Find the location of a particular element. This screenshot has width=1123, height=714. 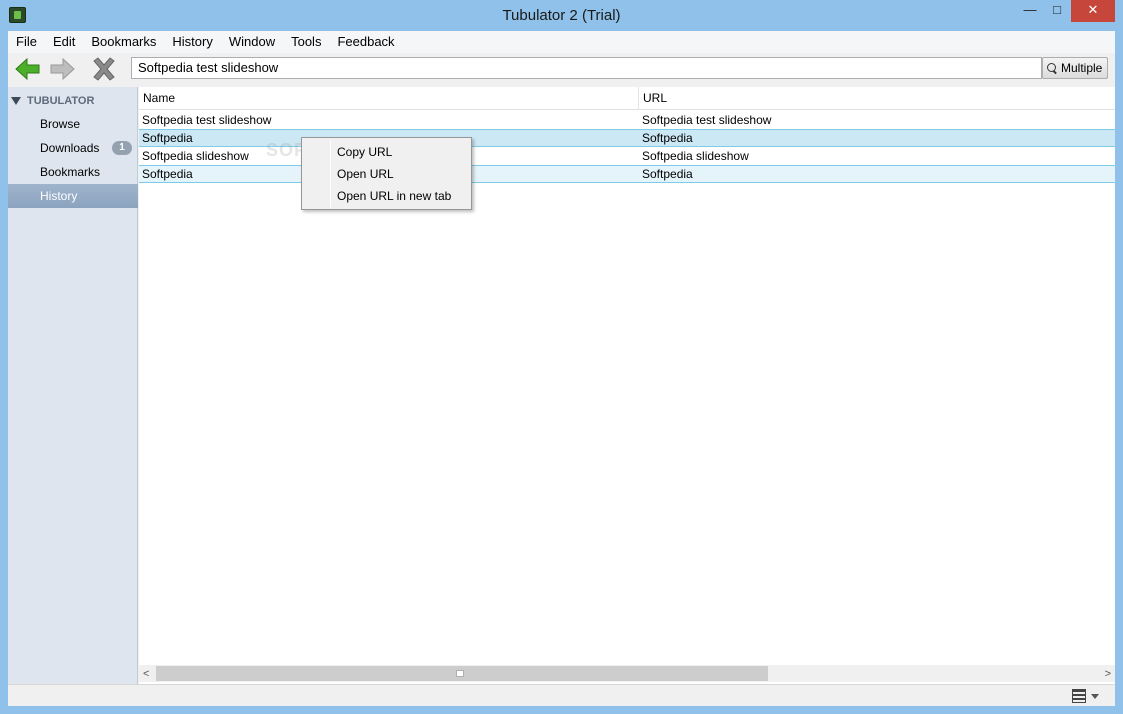

sidebar-header: TUBULATOR is located at coordinates (51, 101).